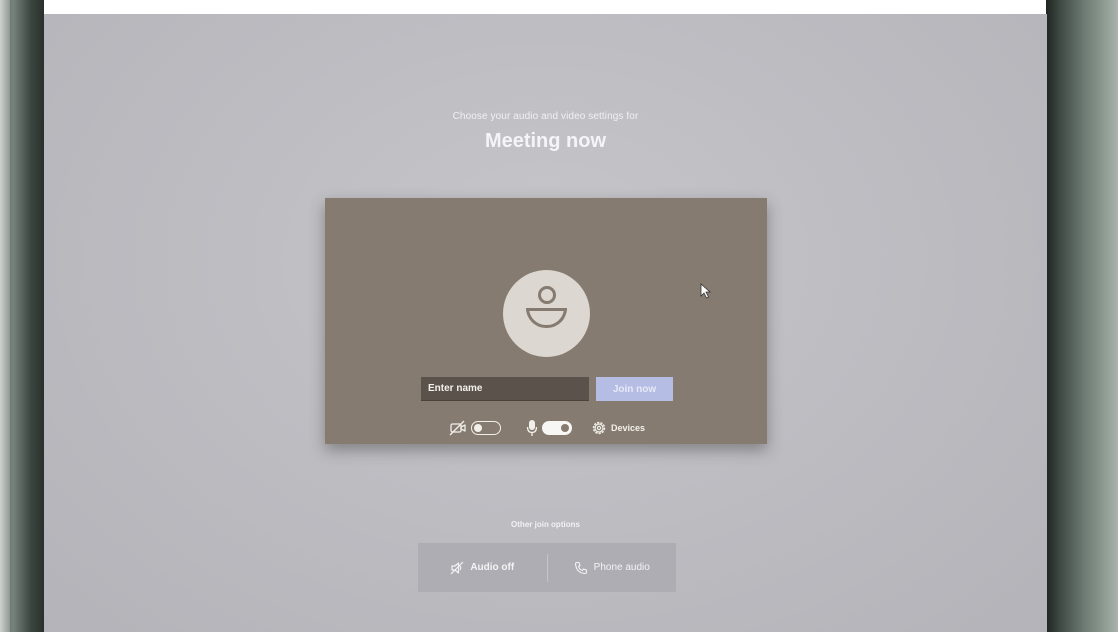 This screenshot has width=1118, height=632. What do you see at coordinates (621, 567) in the screenshot?
I see `phone-audio-label: Phone audio` at bounding box center [621, 567].